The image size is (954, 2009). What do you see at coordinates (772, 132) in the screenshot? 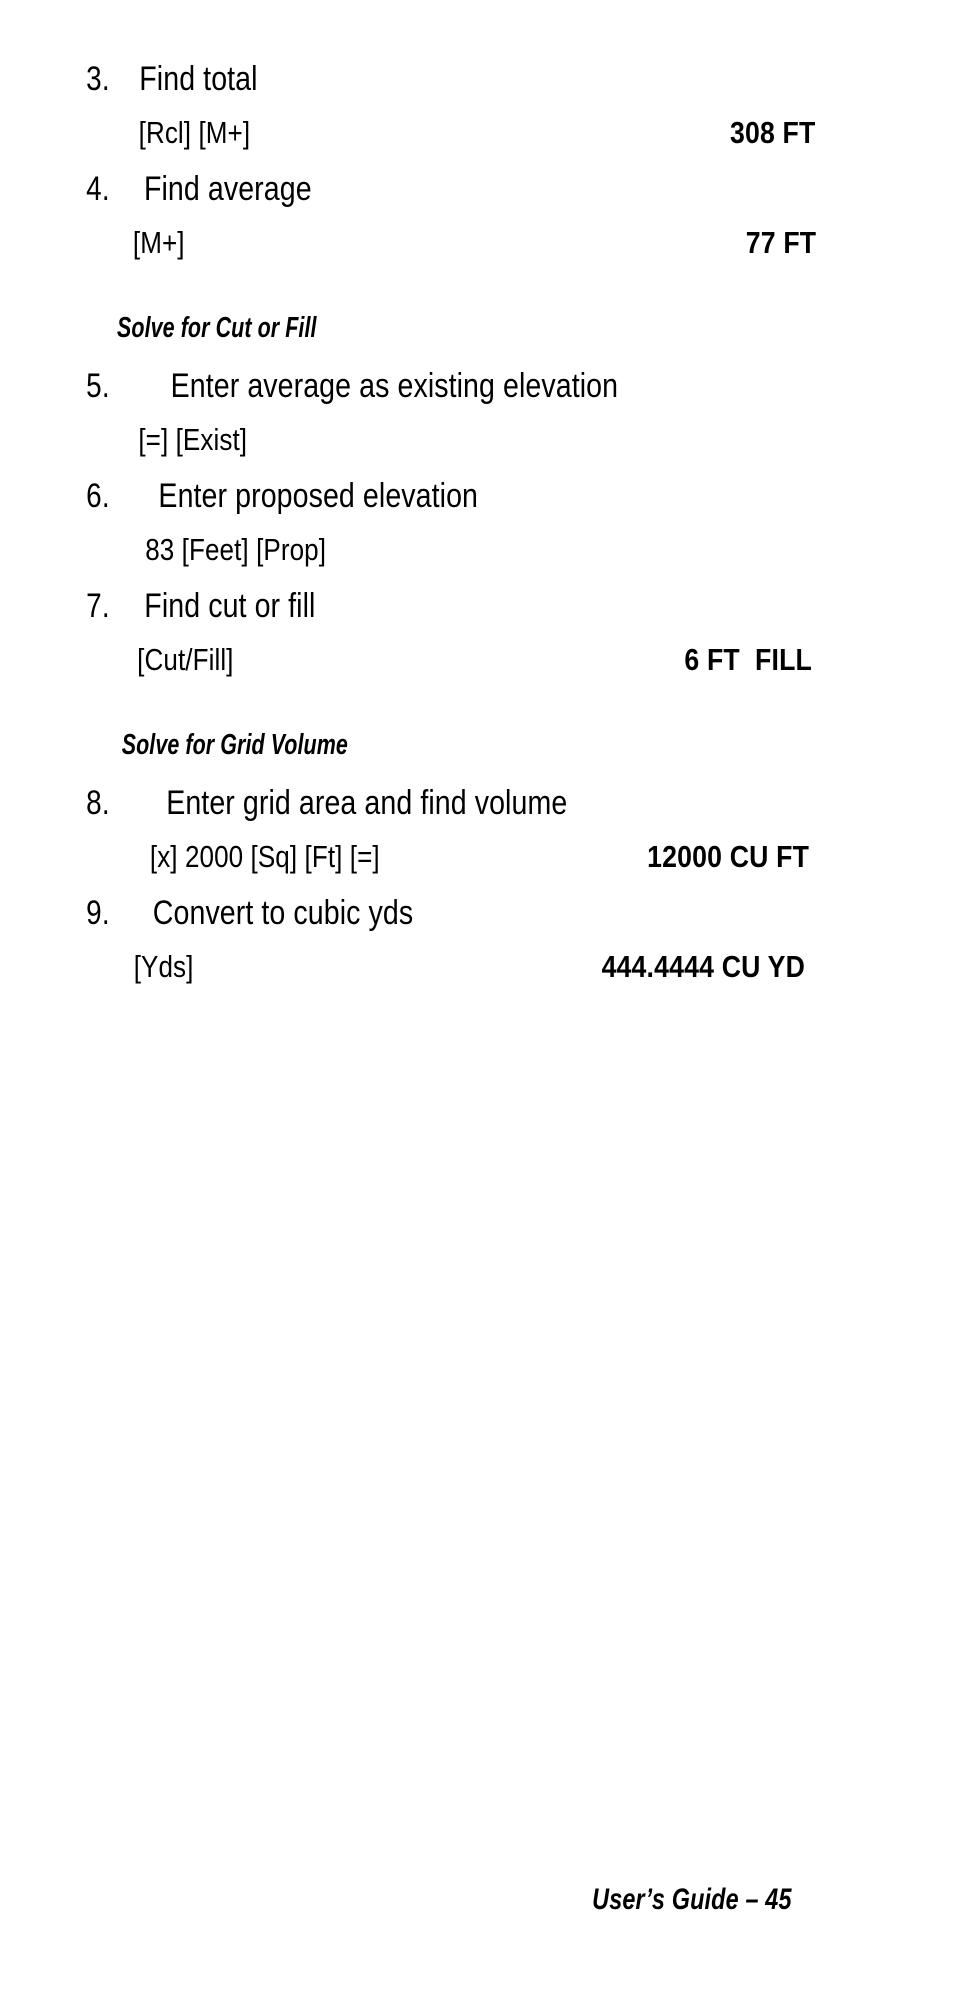
I see `result-value: 308 FT` at bounding box center [772, 132].